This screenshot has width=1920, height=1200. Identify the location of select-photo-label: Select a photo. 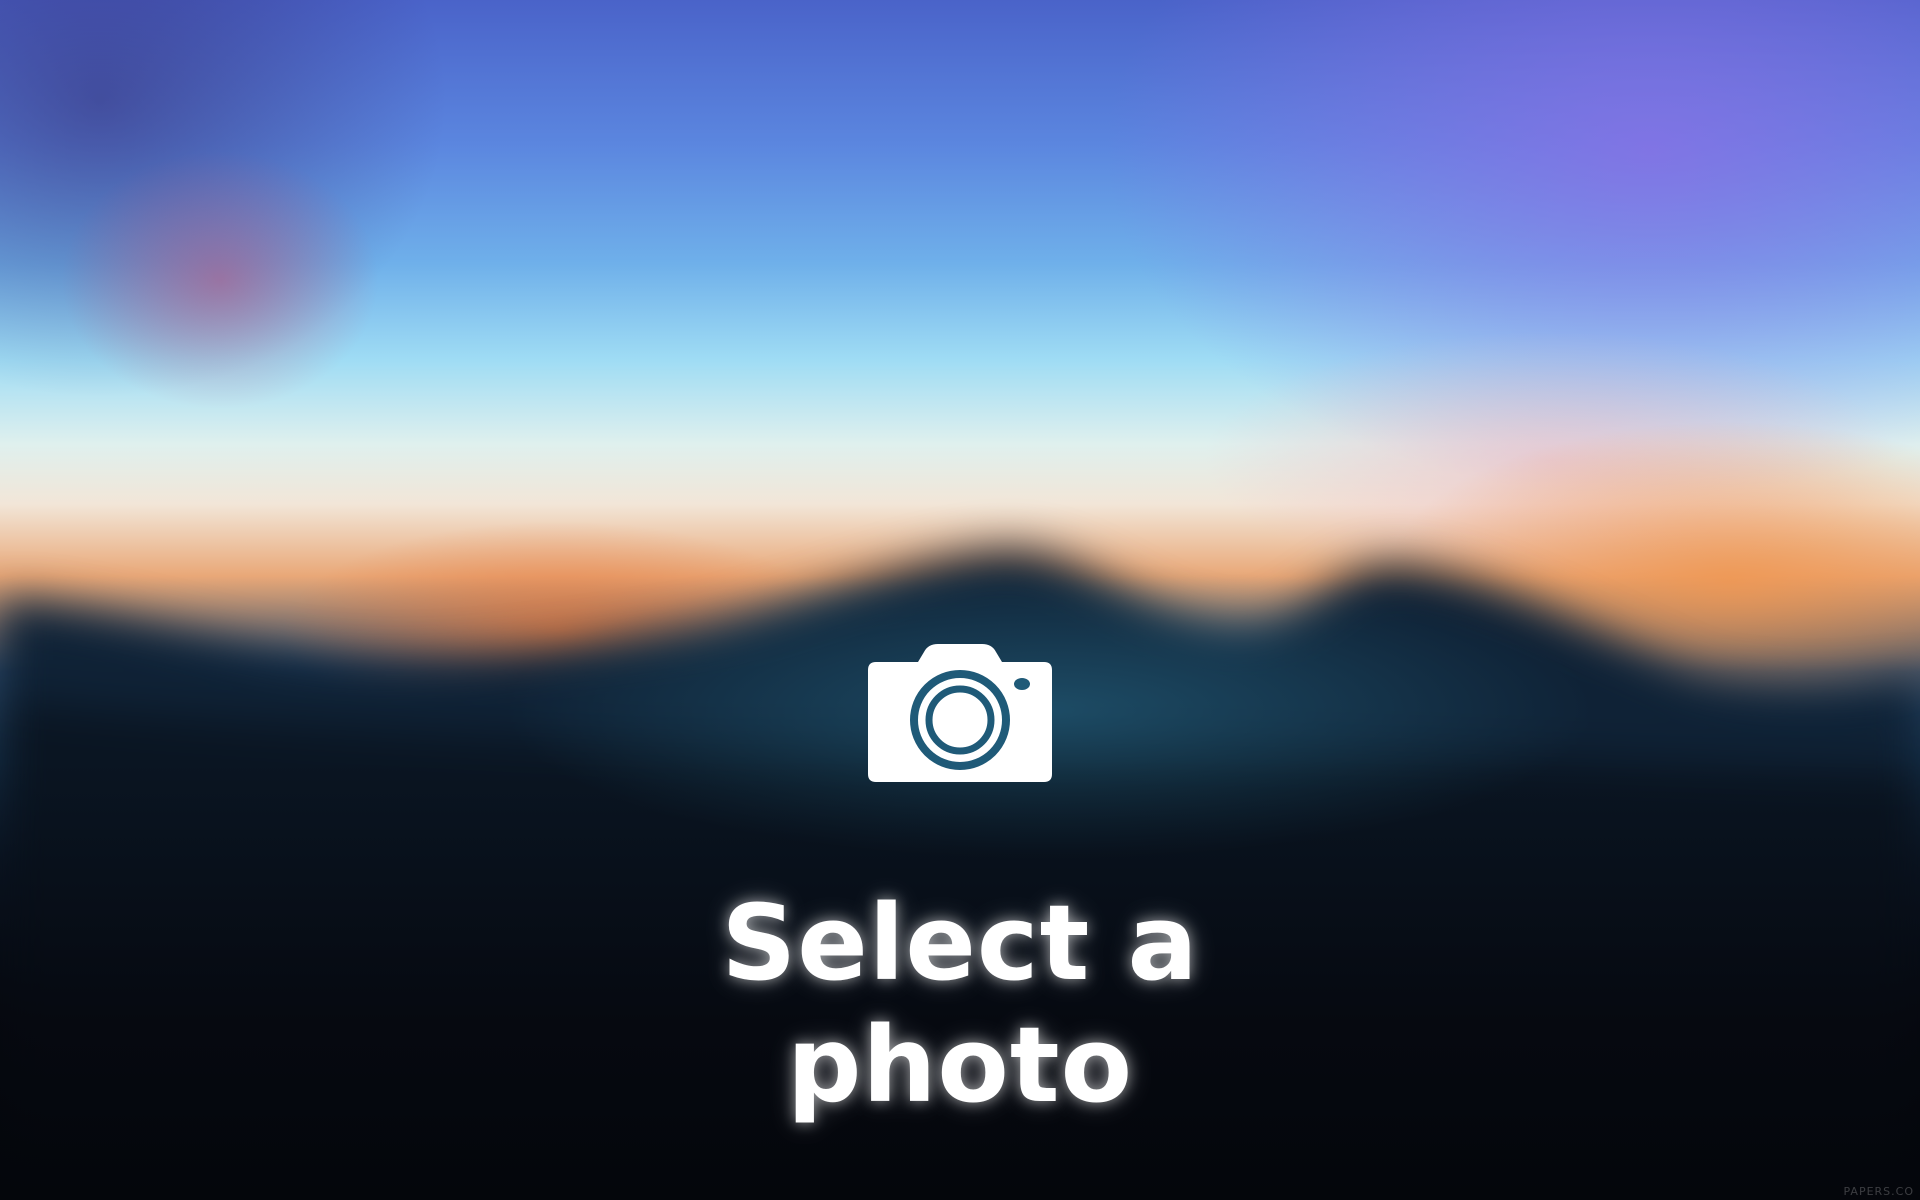
(960, 1004).